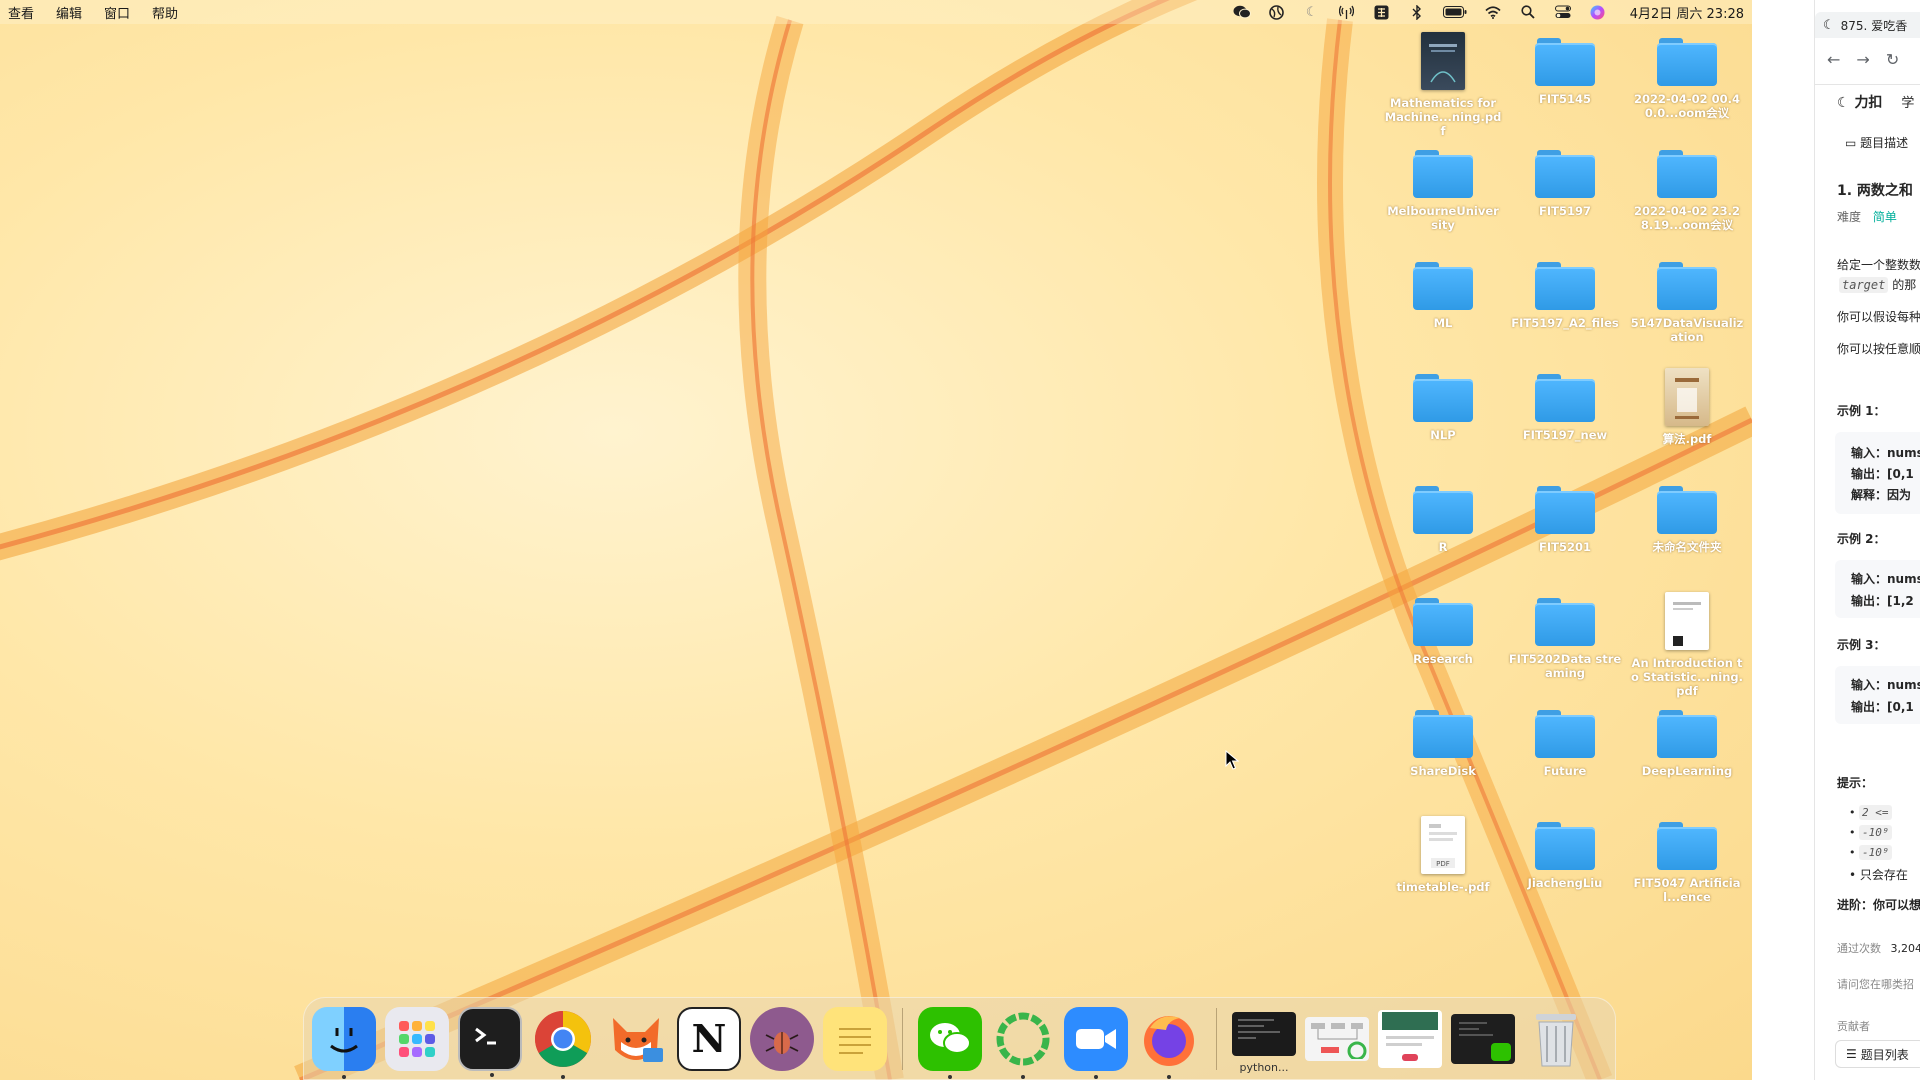 The width and height of the screenshot is (1920, 1080). I want to click on desktop-item-label: Research, so click(1443, 659).